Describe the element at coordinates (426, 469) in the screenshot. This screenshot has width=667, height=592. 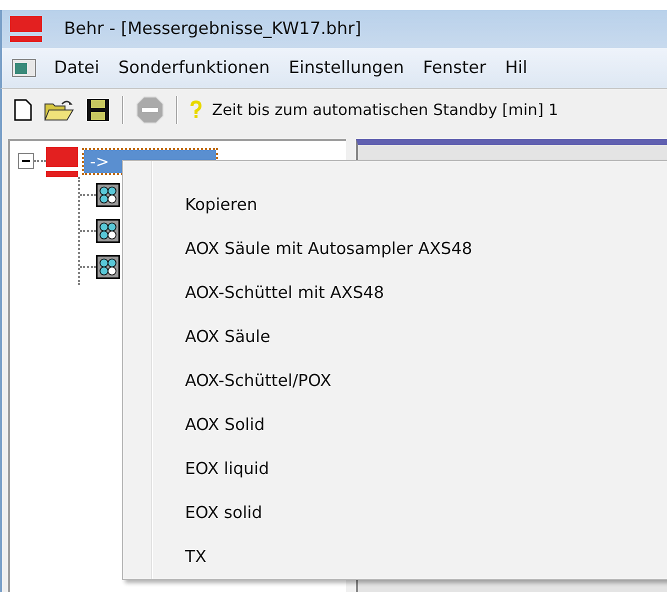
I see `context-menu-item: EOX liquid` at that location.